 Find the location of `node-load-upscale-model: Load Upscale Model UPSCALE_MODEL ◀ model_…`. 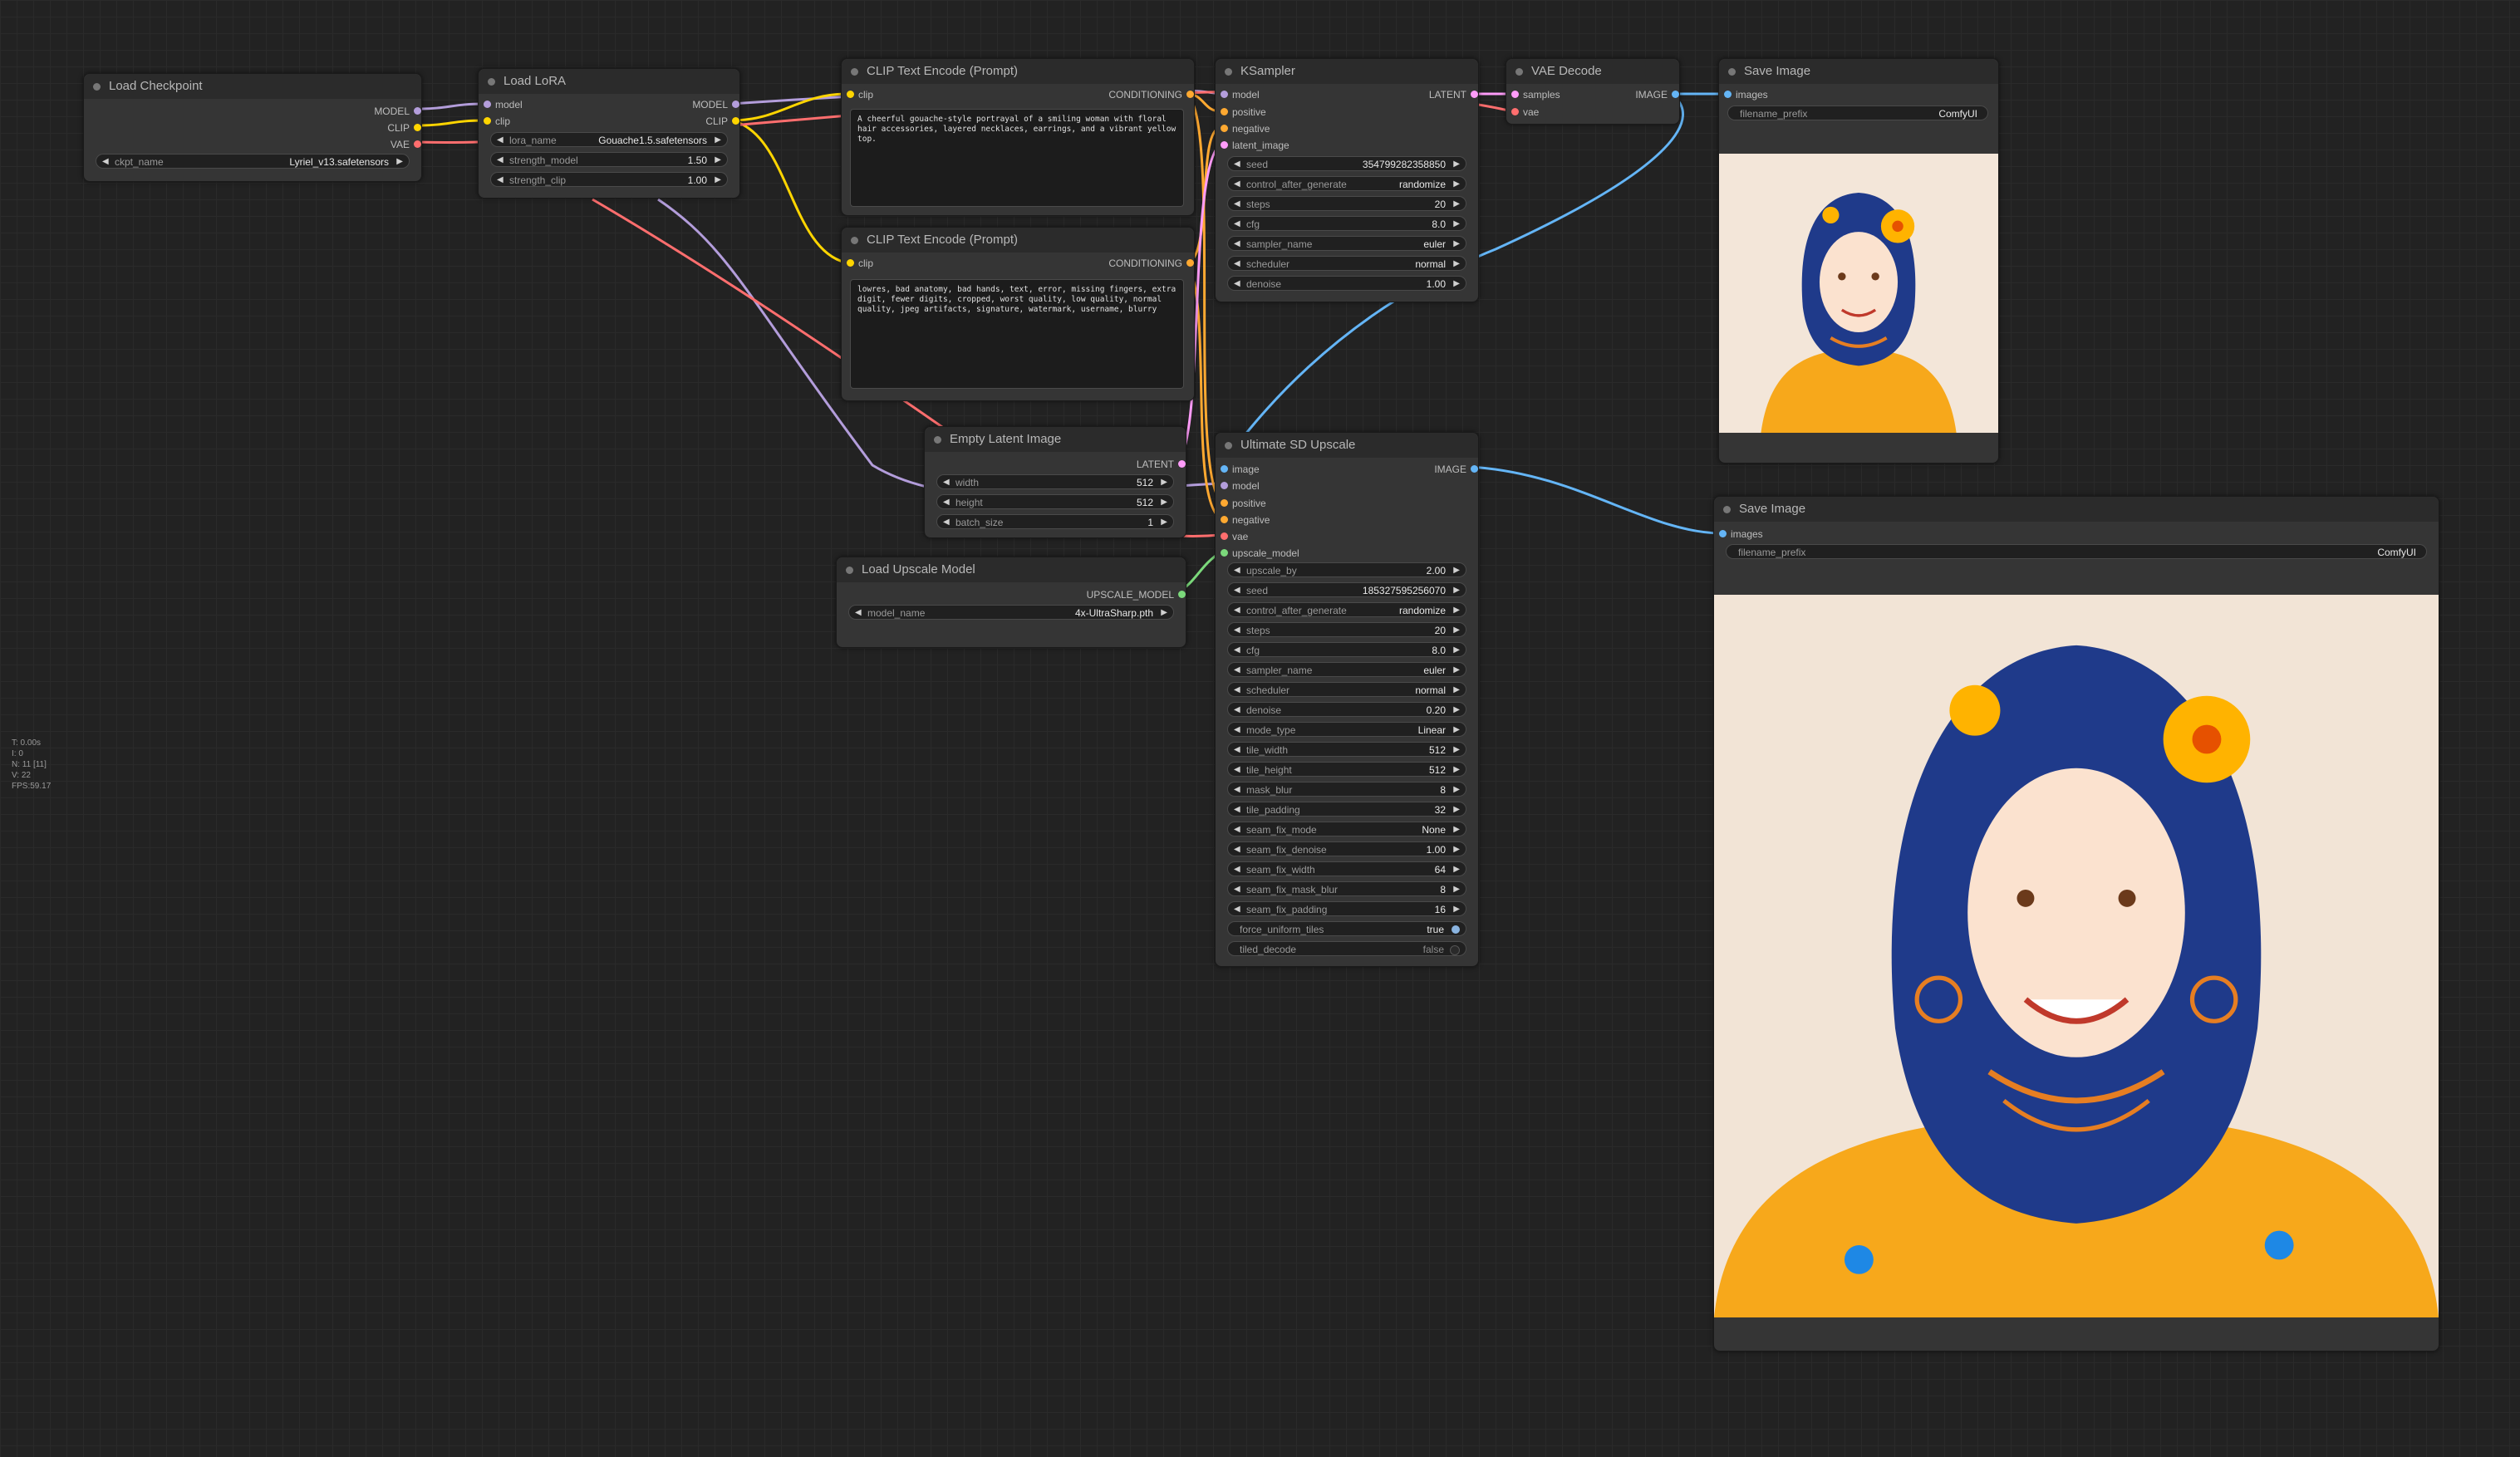

node-load-upscale-model: Load Upscale Model UPSCALE_MODEL ◀ model_… is located at coordinates (1011, 602).